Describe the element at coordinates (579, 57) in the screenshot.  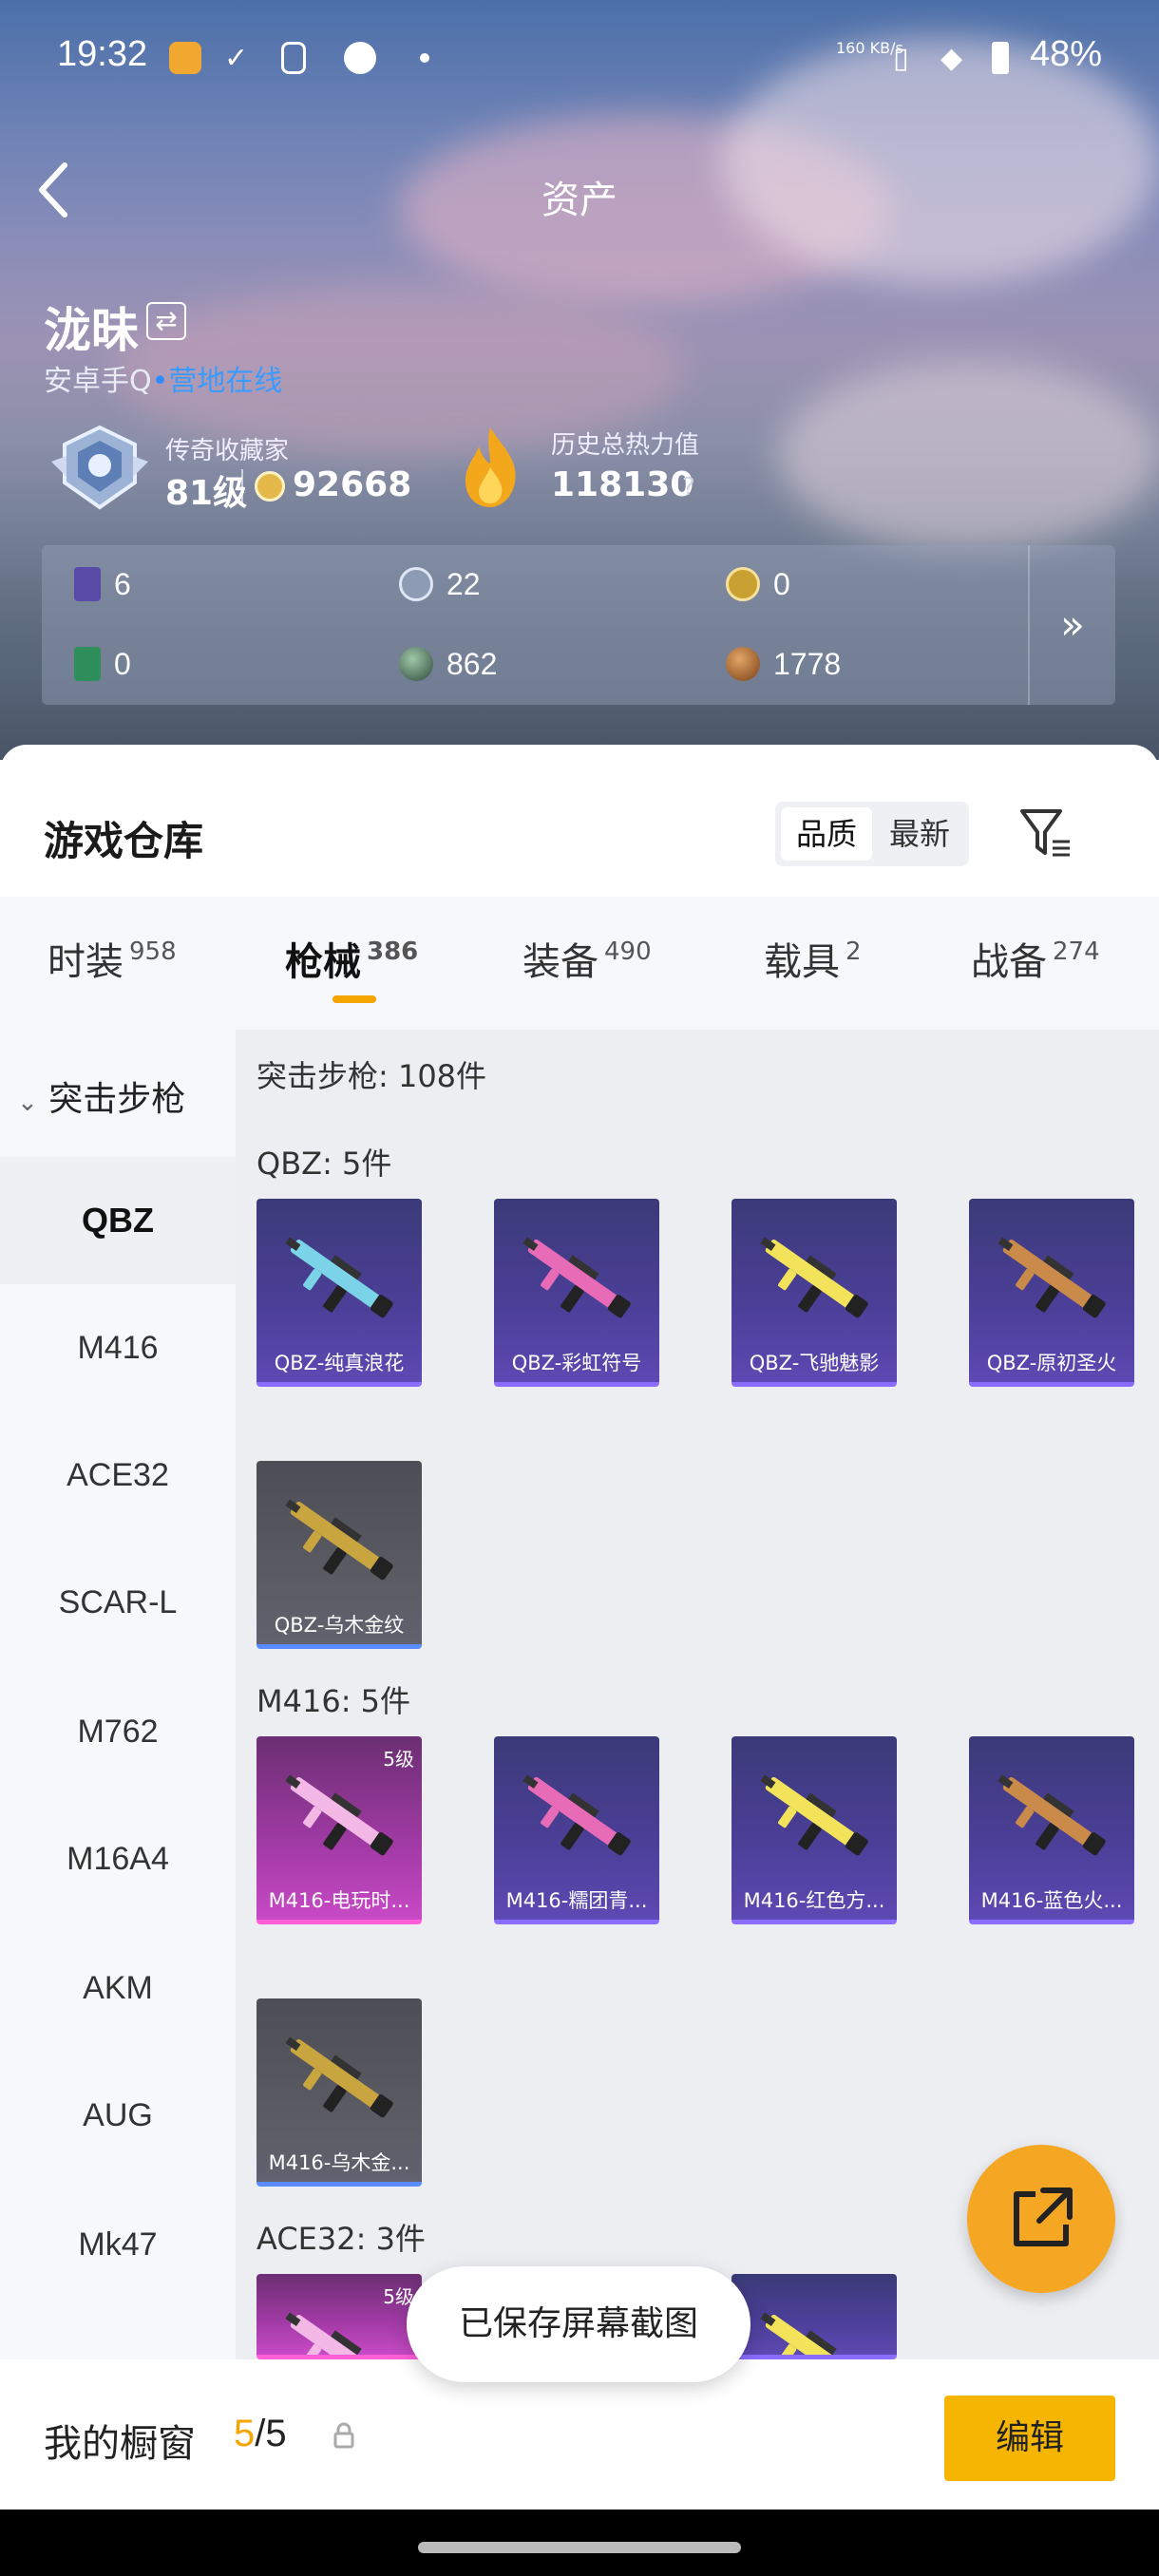
I see `status-bar: 19:32 ✓ 160 KB/s ▯ ◆ 48%` at that location.